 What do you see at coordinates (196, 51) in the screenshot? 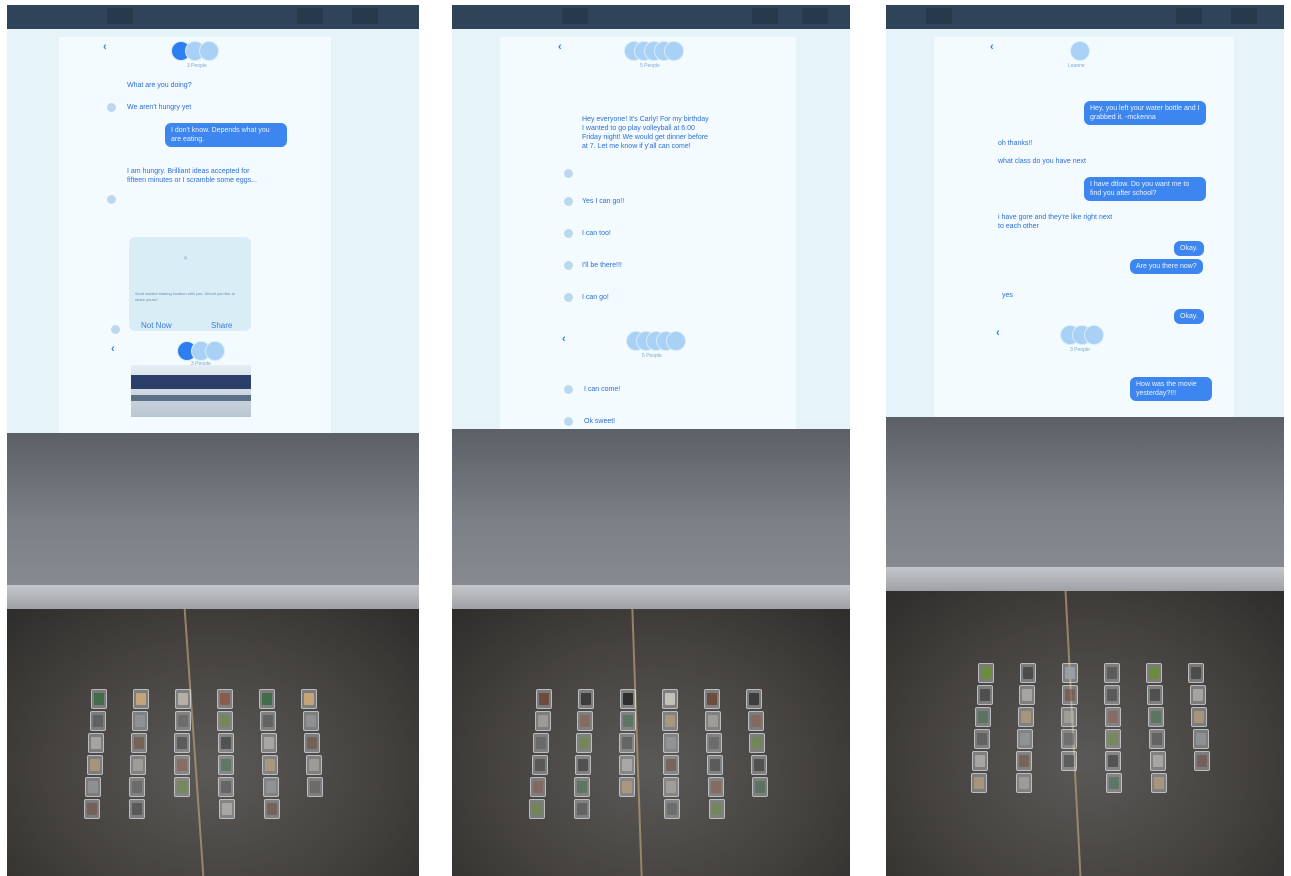
I see `group-avatars` at bounding box center [196, 51].